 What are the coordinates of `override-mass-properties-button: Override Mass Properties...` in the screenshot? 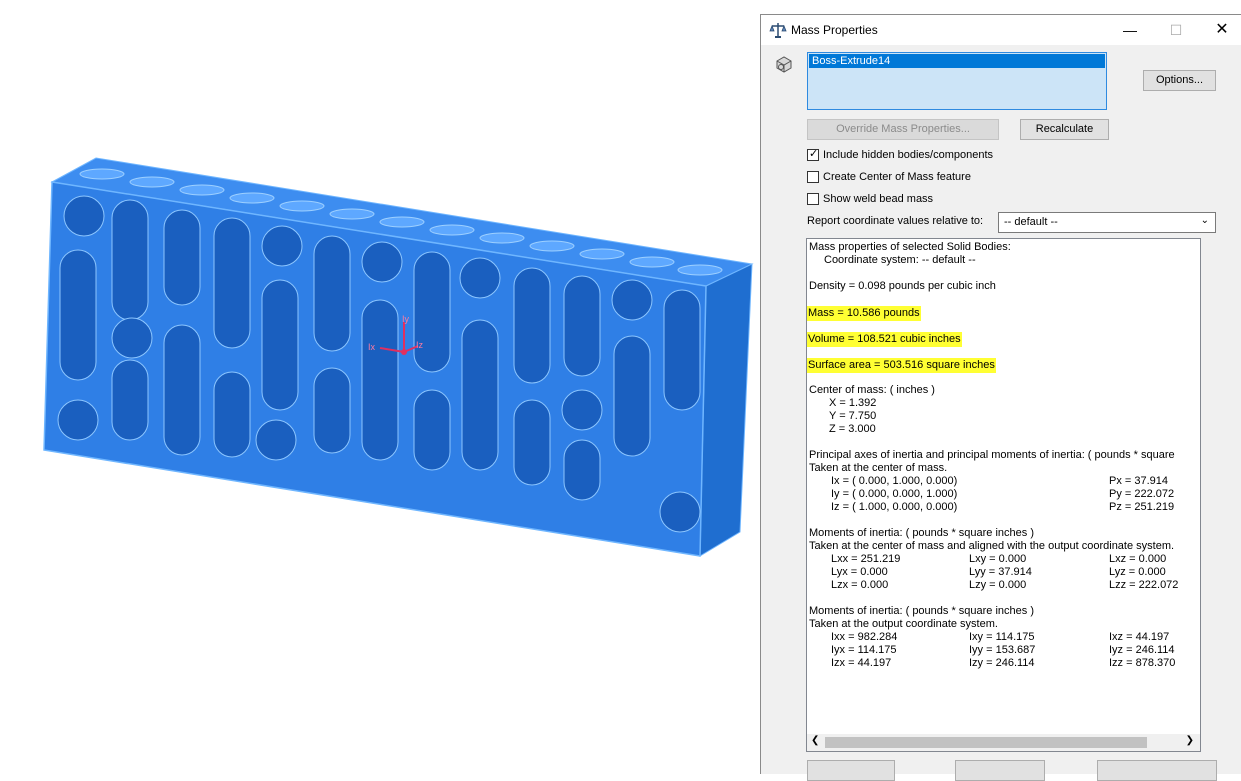 It's located at (903, 129).